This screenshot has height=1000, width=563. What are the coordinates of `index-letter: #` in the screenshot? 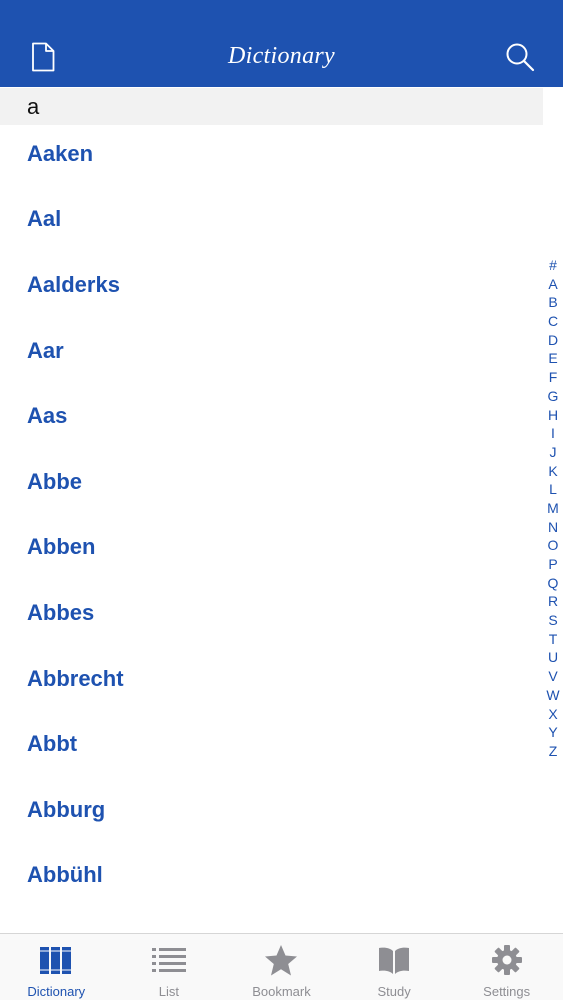 It's located at (553, 265).